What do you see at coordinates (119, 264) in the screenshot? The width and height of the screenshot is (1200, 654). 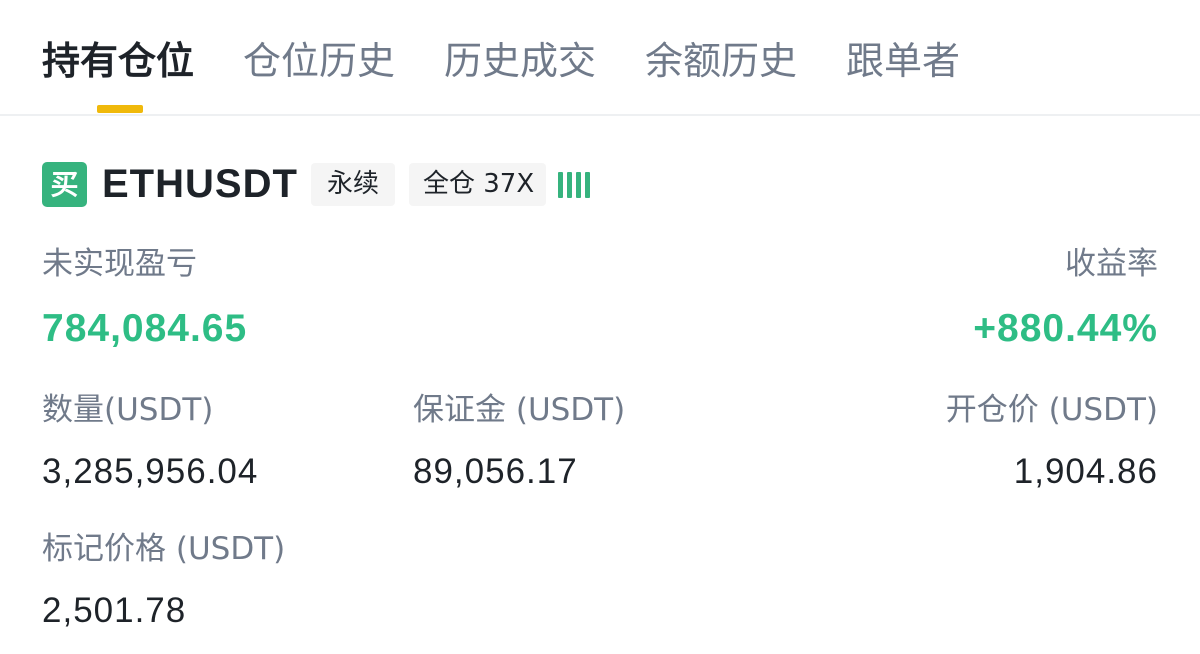 I see `unrealized-pnl-label: 未实现盈亏` at bounding box center [119, 264].